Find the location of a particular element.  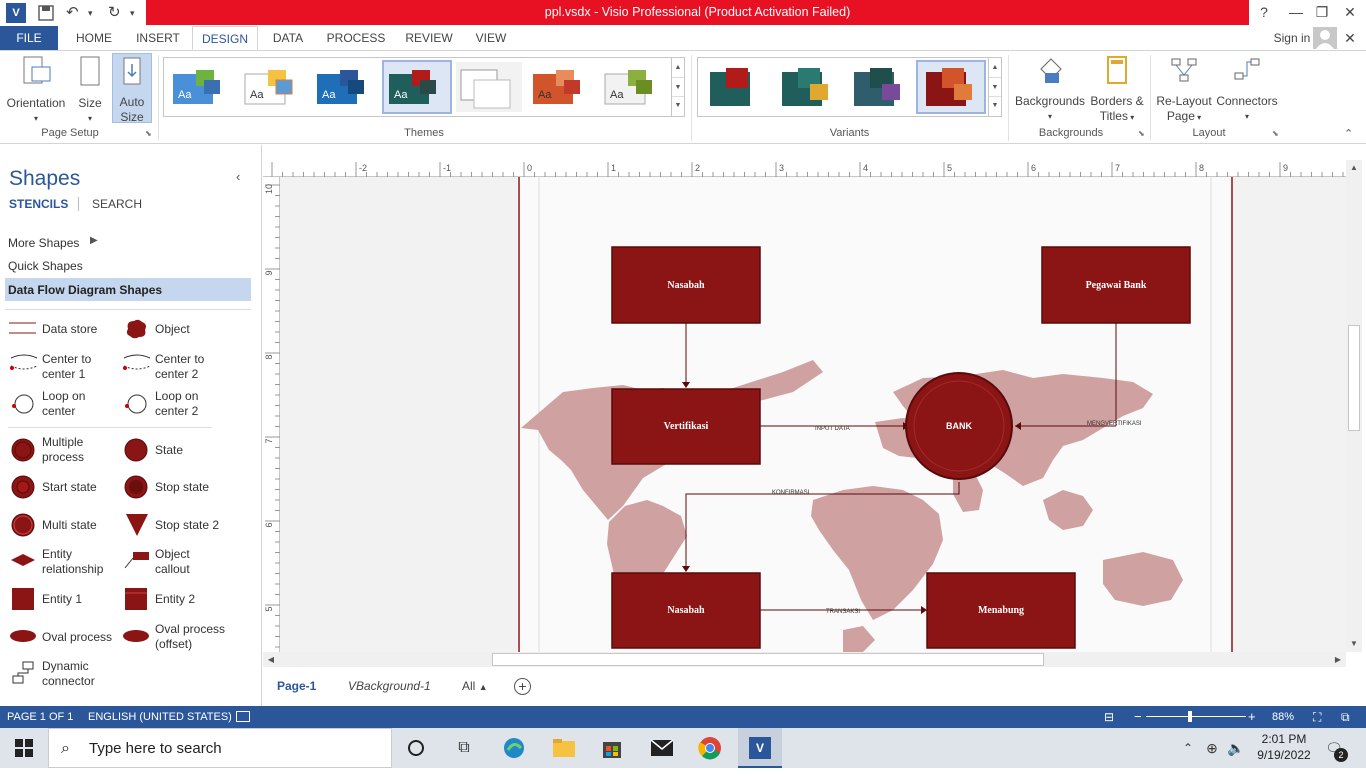

size-button: Size ▾ is located at coordinates (90, 90).